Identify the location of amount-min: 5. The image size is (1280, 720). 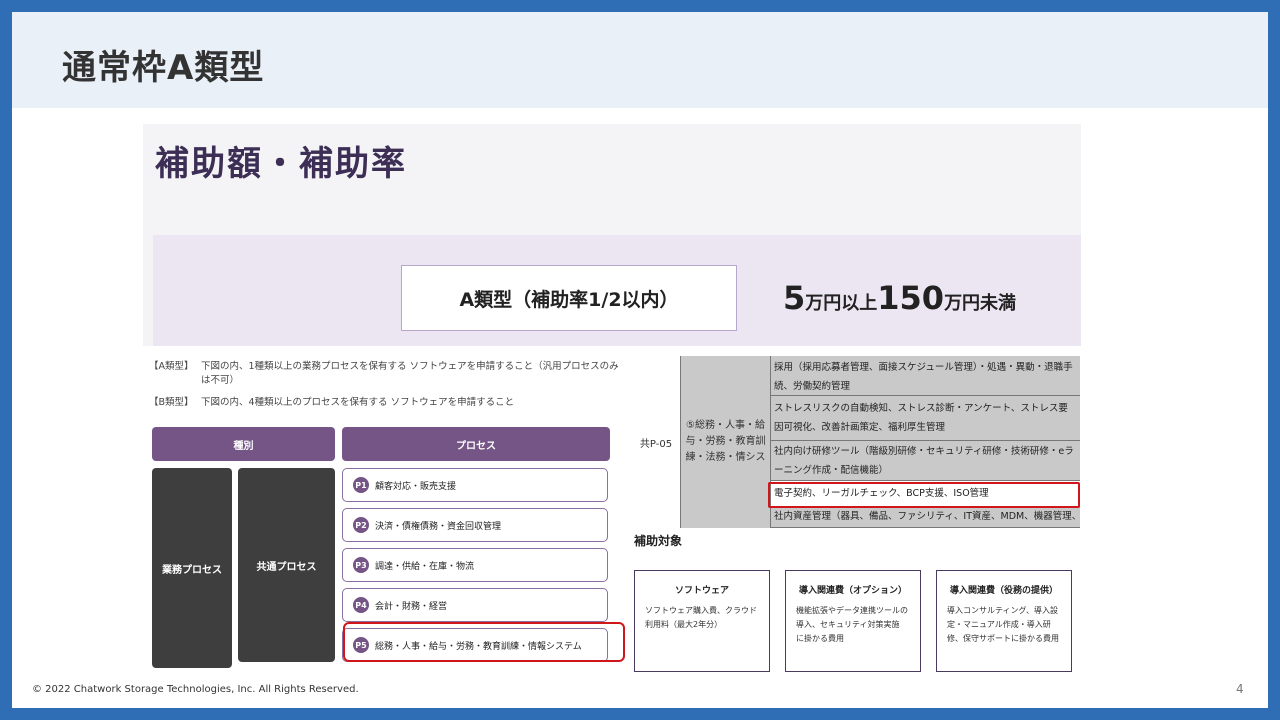
(794, 298).